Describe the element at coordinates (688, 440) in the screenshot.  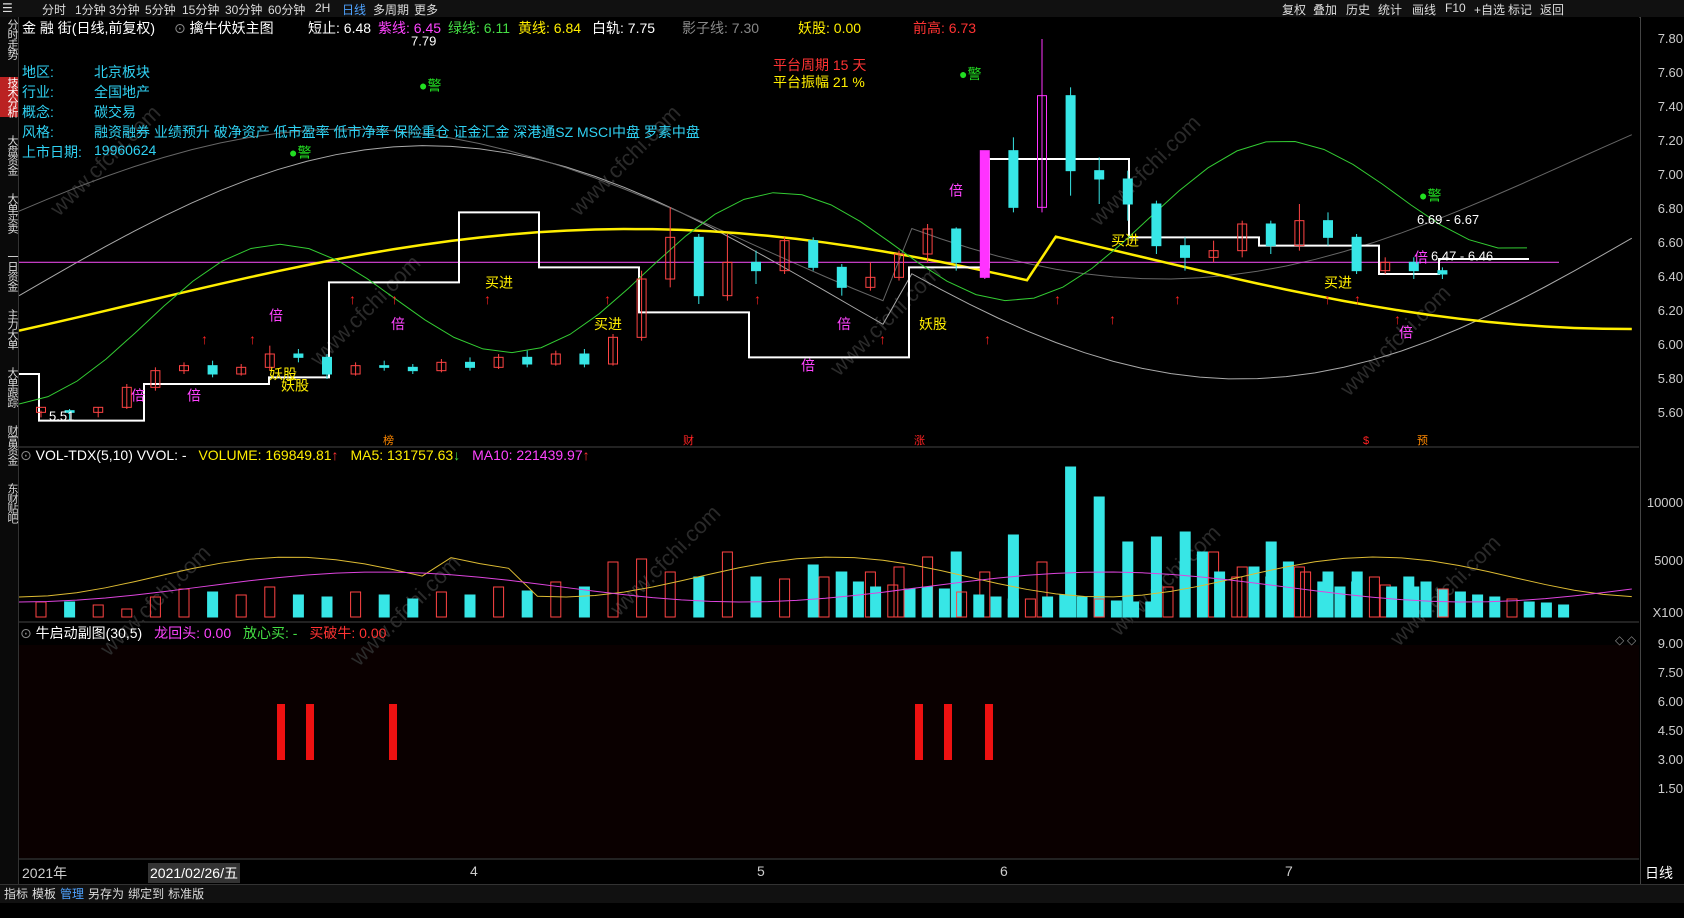
I see `event-mark: 财` at that location.